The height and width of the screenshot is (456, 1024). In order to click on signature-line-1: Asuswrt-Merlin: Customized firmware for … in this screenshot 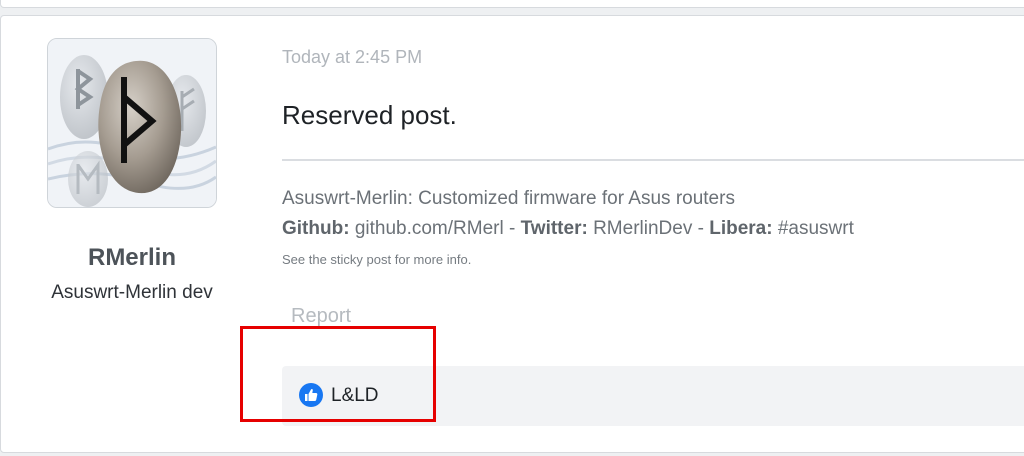, I will do `click(508, 198)`.